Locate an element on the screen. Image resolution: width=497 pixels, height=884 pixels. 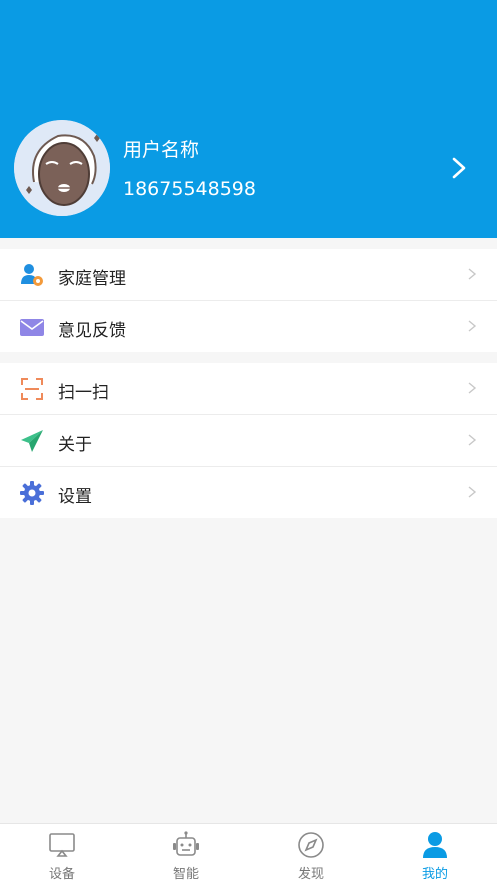
user-icon is located at coordinates (435, 845).